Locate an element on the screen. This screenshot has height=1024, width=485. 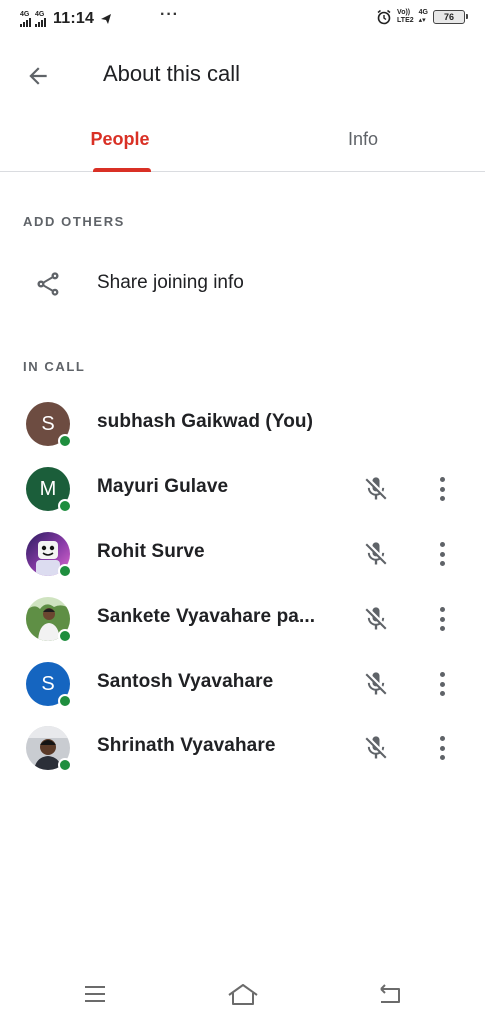
tab-info: Info is located at coordinates (363, 144).